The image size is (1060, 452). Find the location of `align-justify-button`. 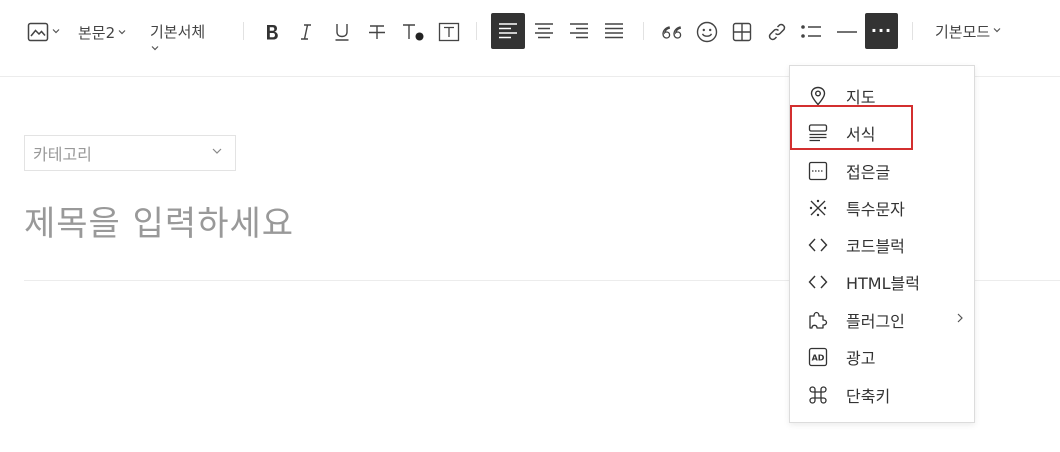

align-justify-button is located at coordinates (614, 31).